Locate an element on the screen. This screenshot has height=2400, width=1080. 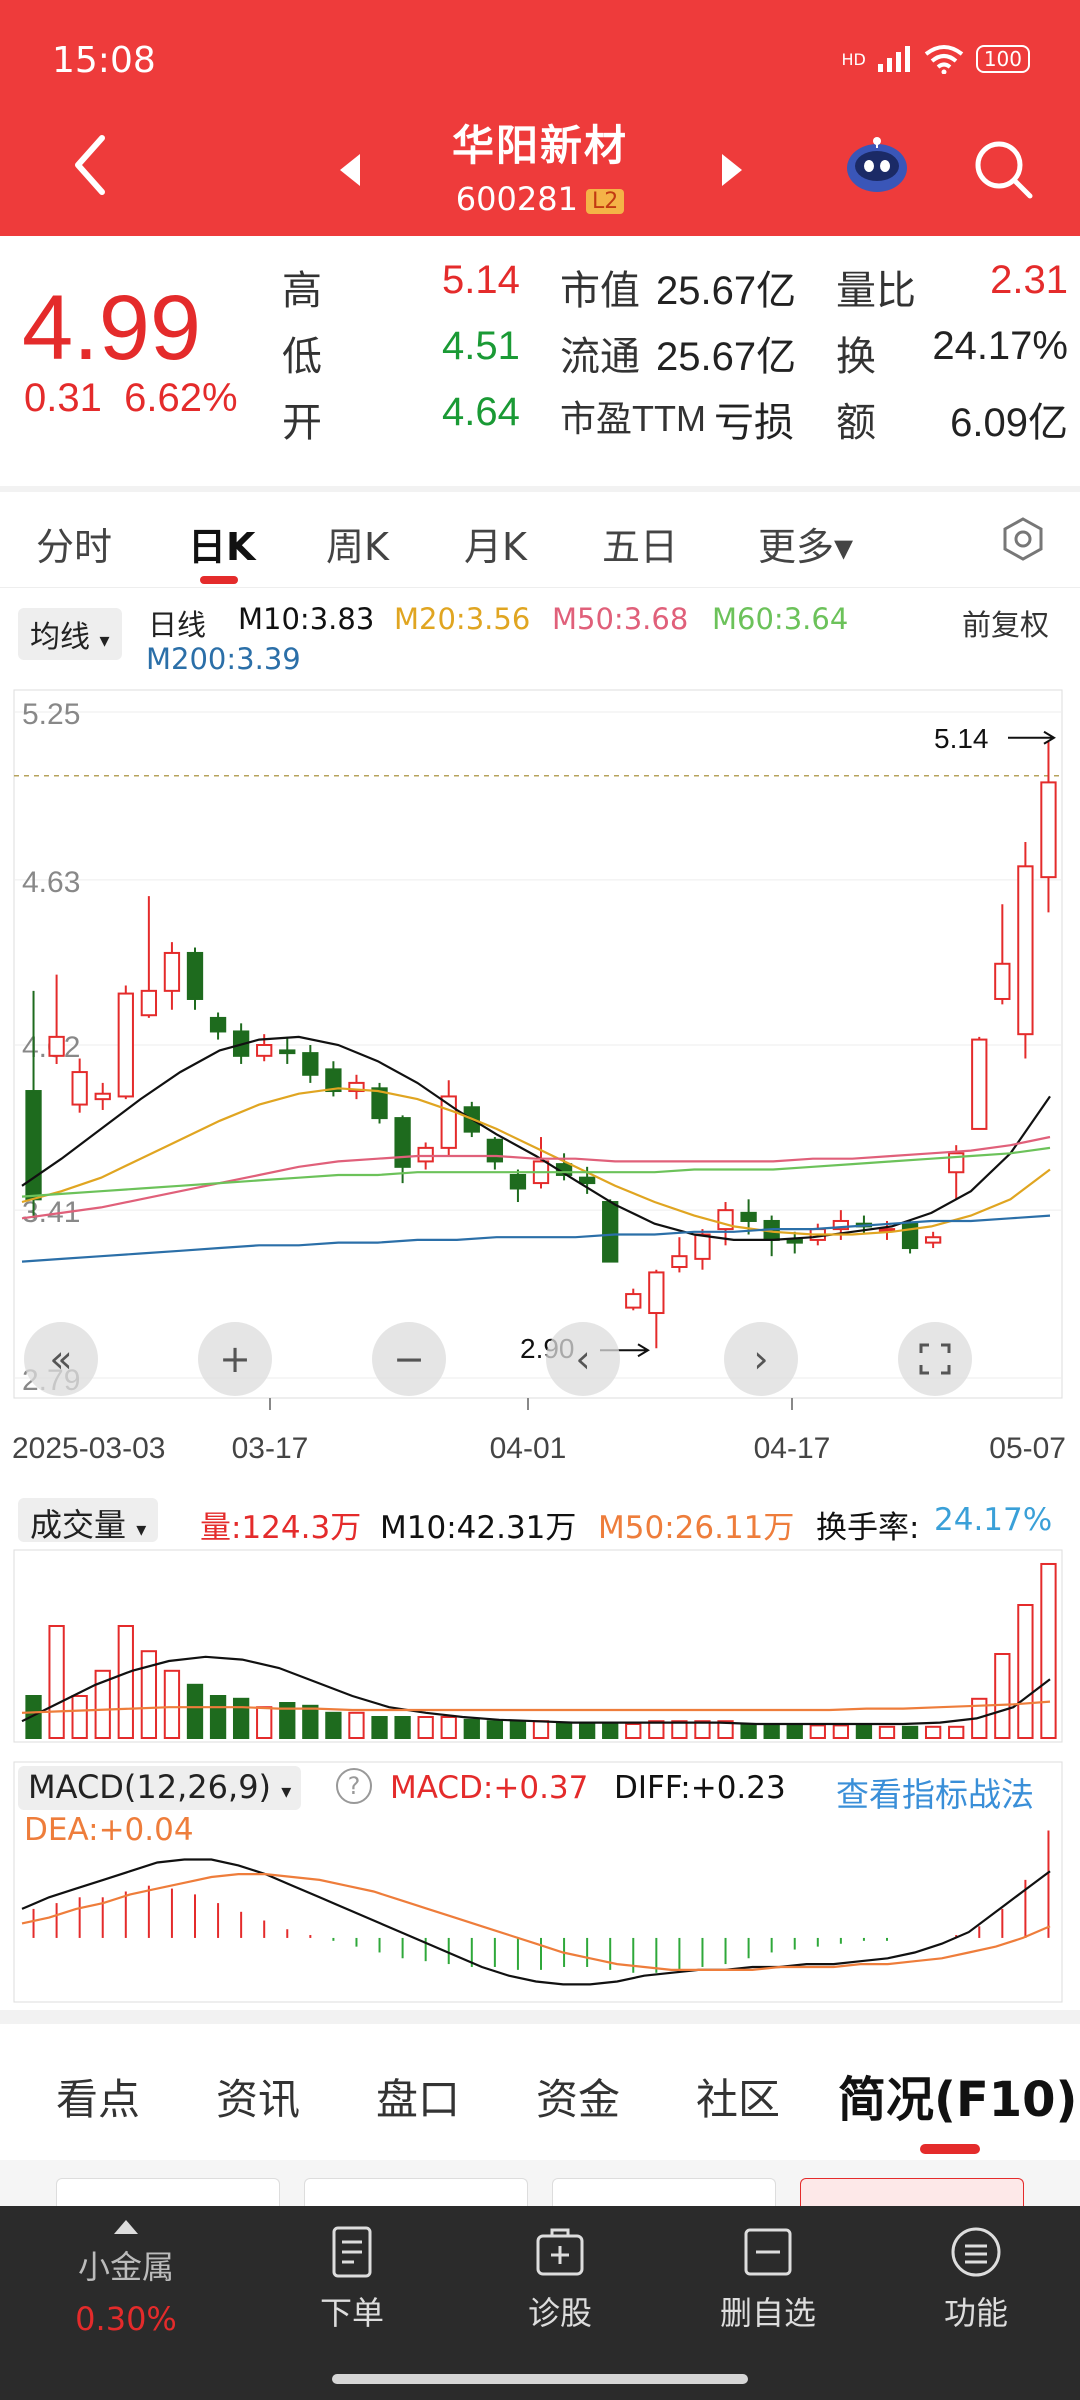
label-market-cap: 市值 is located at coordinates (600, 291).